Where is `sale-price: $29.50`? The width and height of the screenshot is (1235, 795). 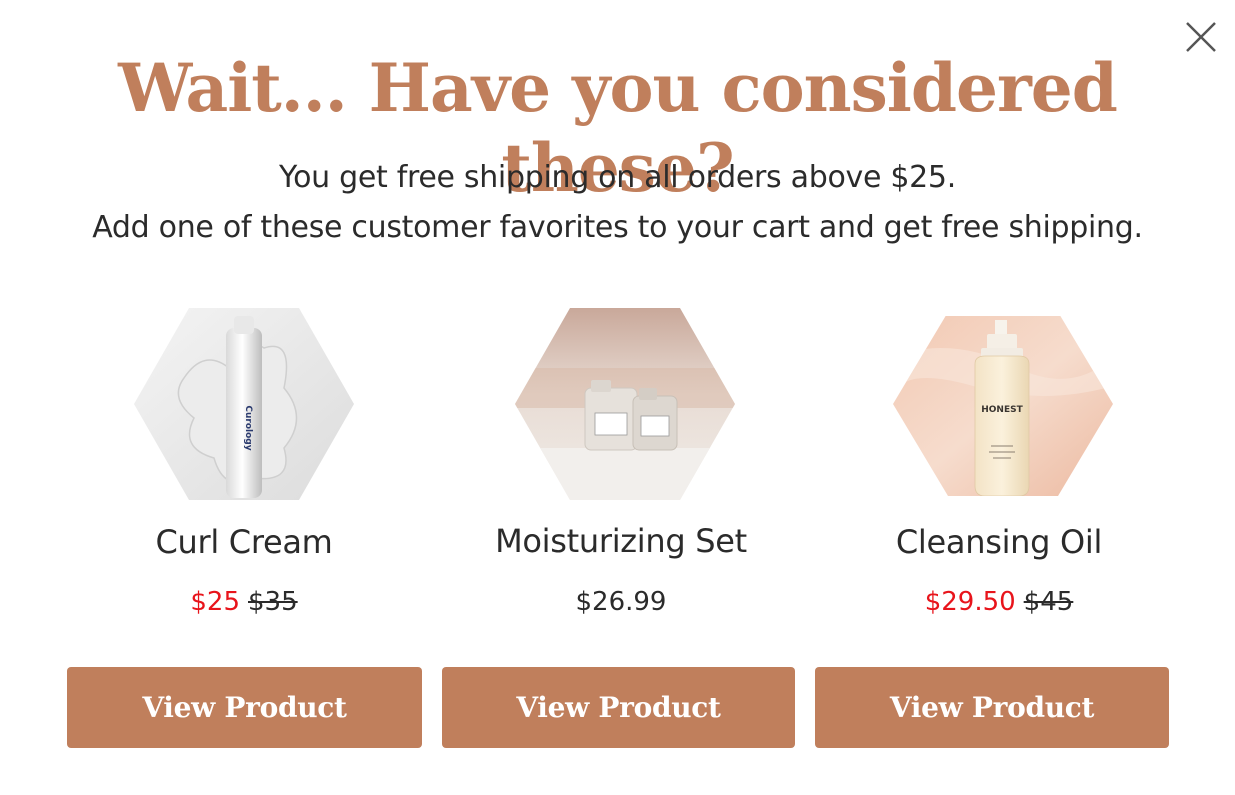 sale-price: $29.50 is located at coordinates (970, 602).